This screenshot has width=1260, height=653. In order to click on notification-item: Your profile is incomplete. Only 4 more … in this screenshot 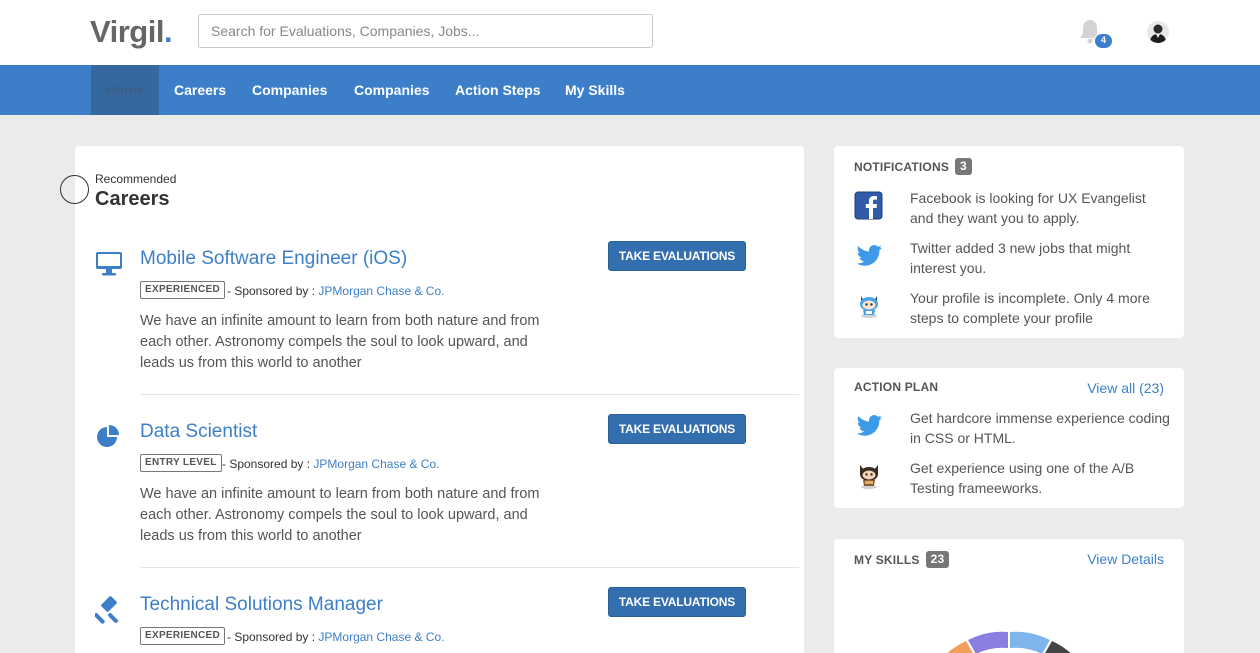, I will do `click(1014, 310)`.